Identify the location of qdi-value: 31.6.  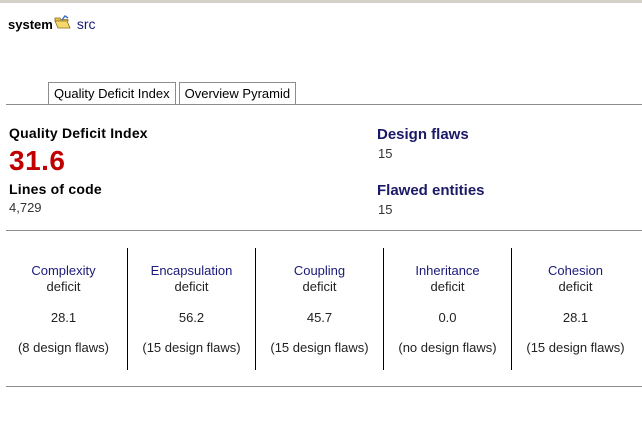
(37, 160).